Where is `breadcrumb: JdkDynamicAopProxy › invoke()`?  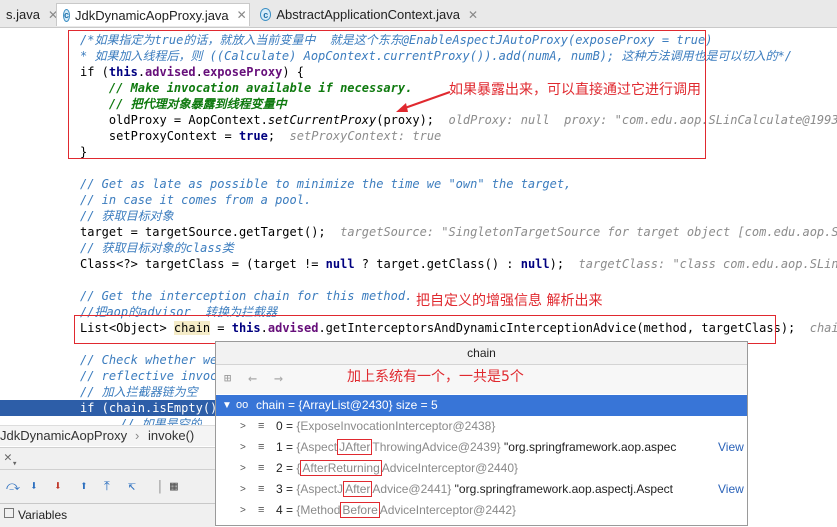 breadcrumb: JdkDynamicAopProxy › invoke() is located at coordinates (107, 435).